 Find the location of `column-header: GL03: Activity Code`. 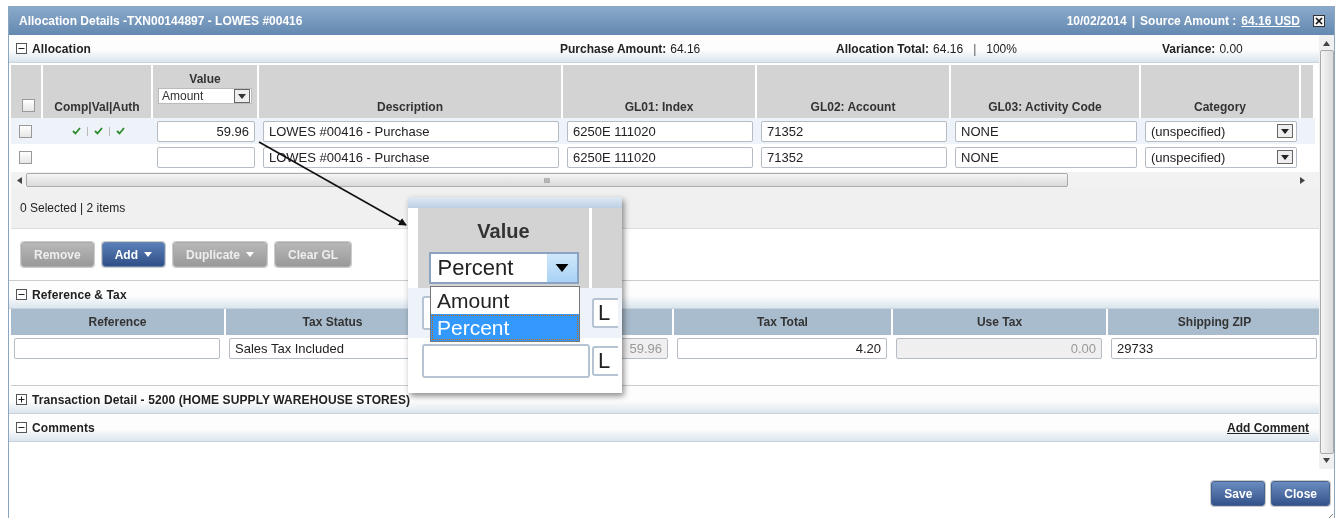

column-header: GL03: Activity Code is located at coordinates (1046, 91).